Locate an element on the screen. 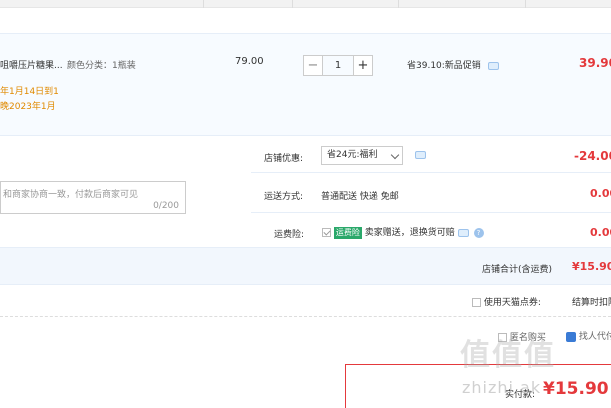  insurance-text: 卖家赠送，退换货可赔 is located at coordinates (409, 233).